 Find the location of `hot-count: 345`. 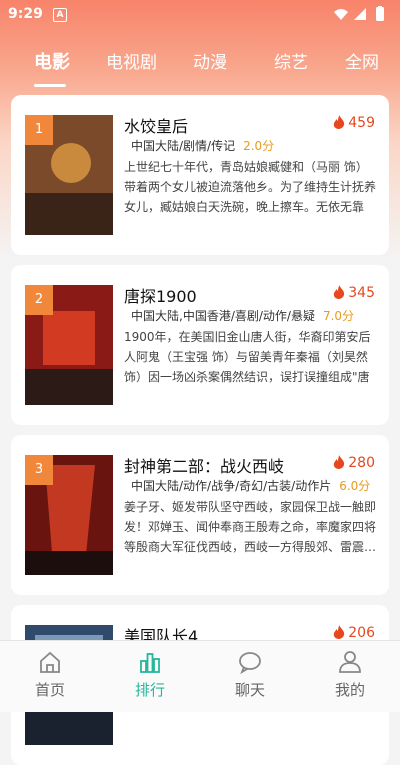

hot-count: 345 is located at coordinates (354, 293).